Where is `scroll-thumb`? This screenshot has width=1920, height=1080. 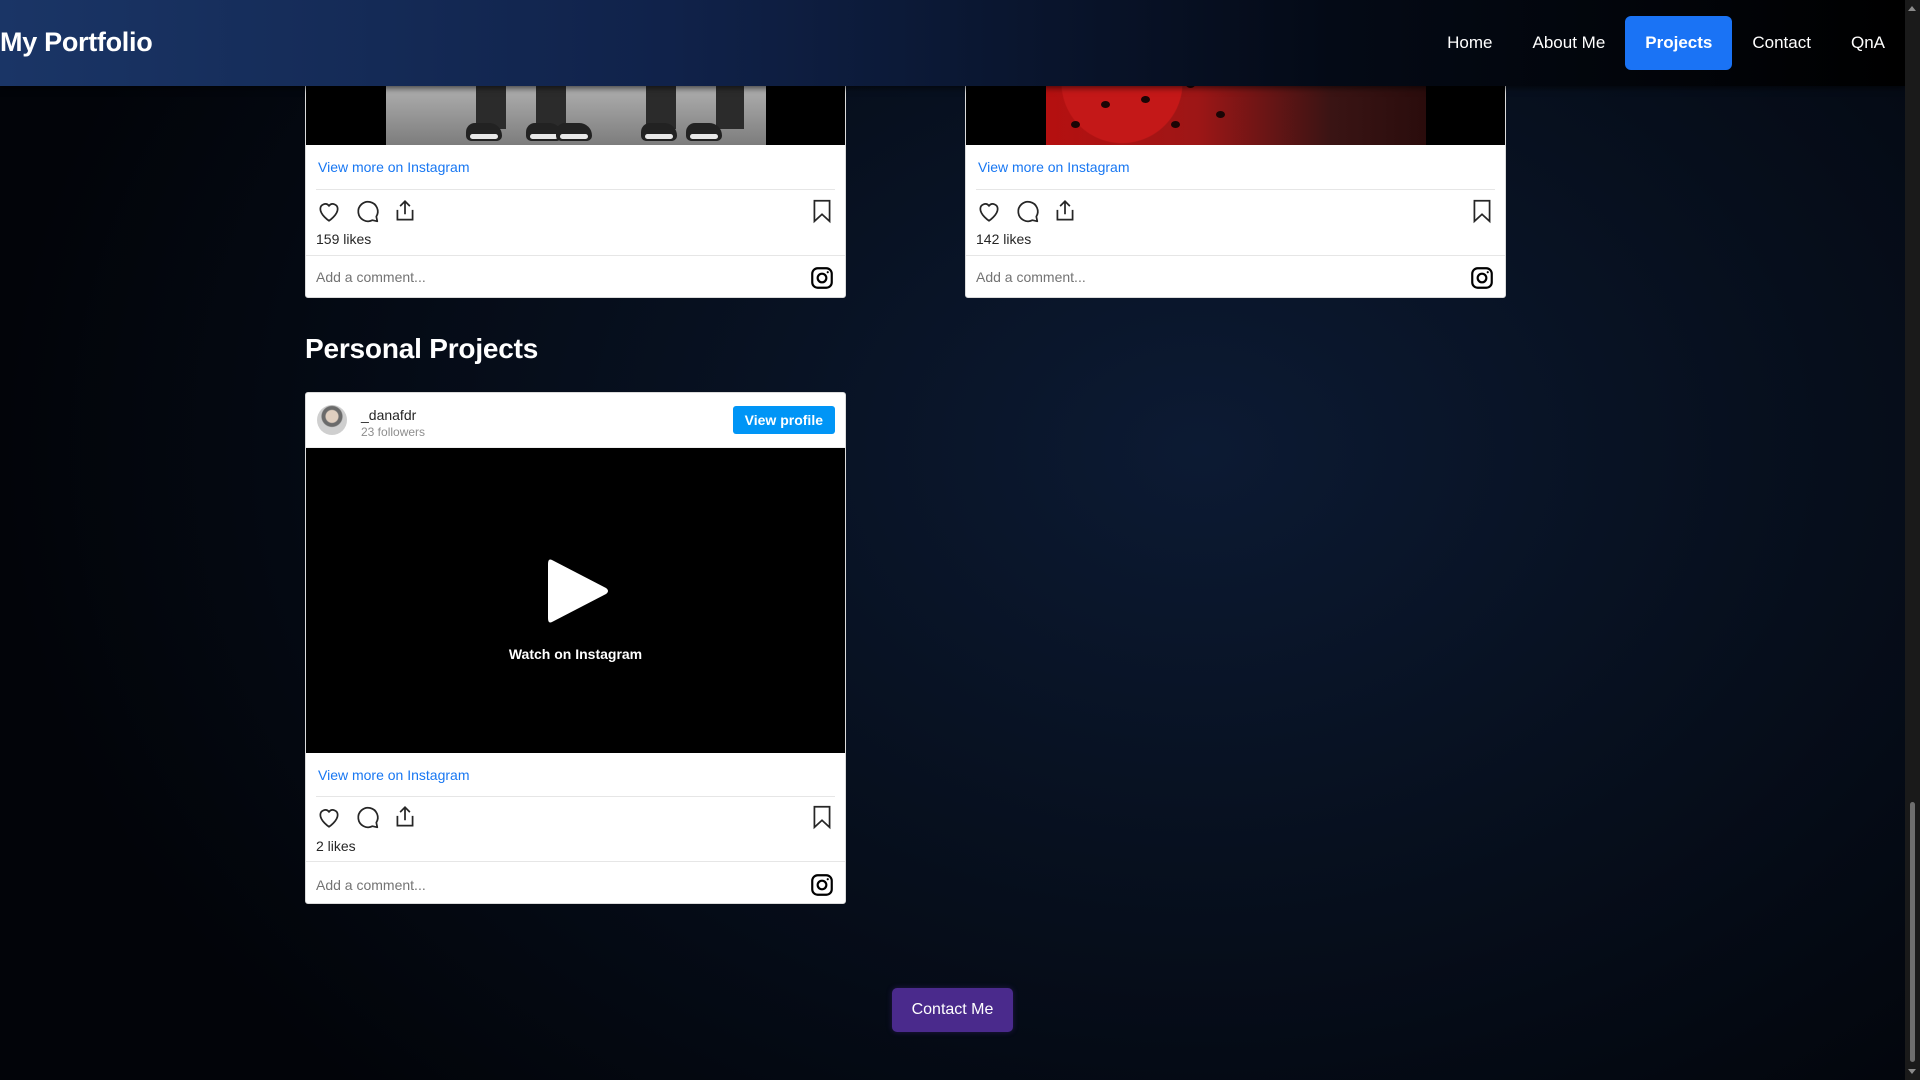
scroll-thumb is located at coordinates (1912, 932).